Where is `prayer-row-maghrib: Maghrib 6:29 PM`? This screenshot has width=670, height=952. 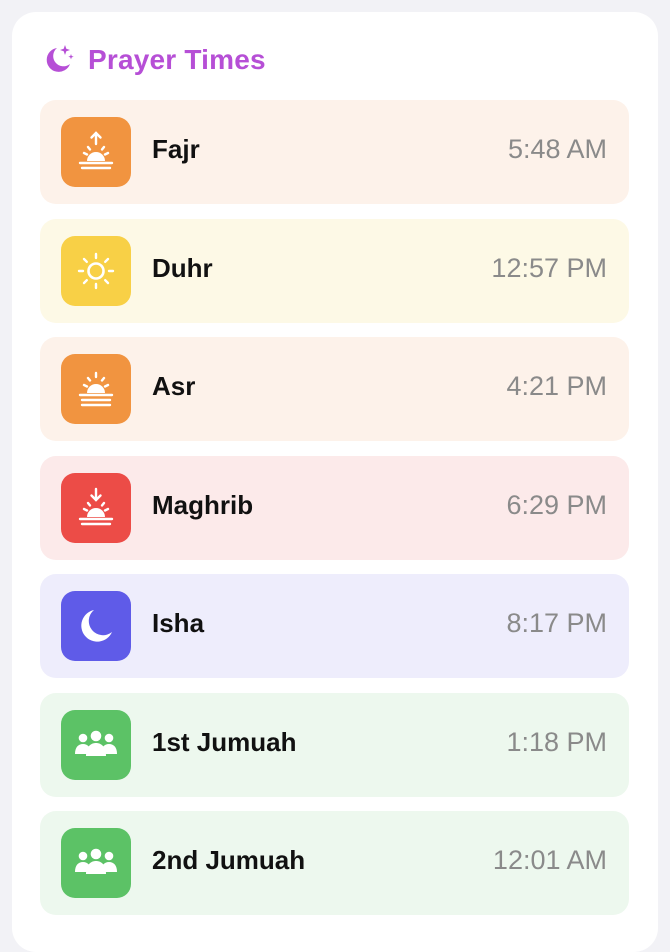
prayer-row-maghrib: Maghrib 6:29 PM is located at coordinates (334, 507).